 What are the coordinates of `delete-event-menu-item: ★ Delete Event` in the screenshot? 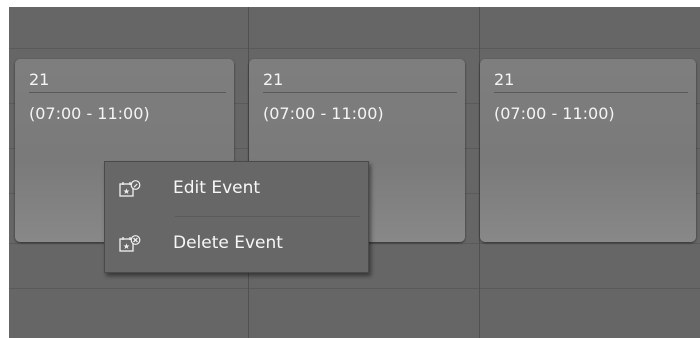 It's located at (236, 244).